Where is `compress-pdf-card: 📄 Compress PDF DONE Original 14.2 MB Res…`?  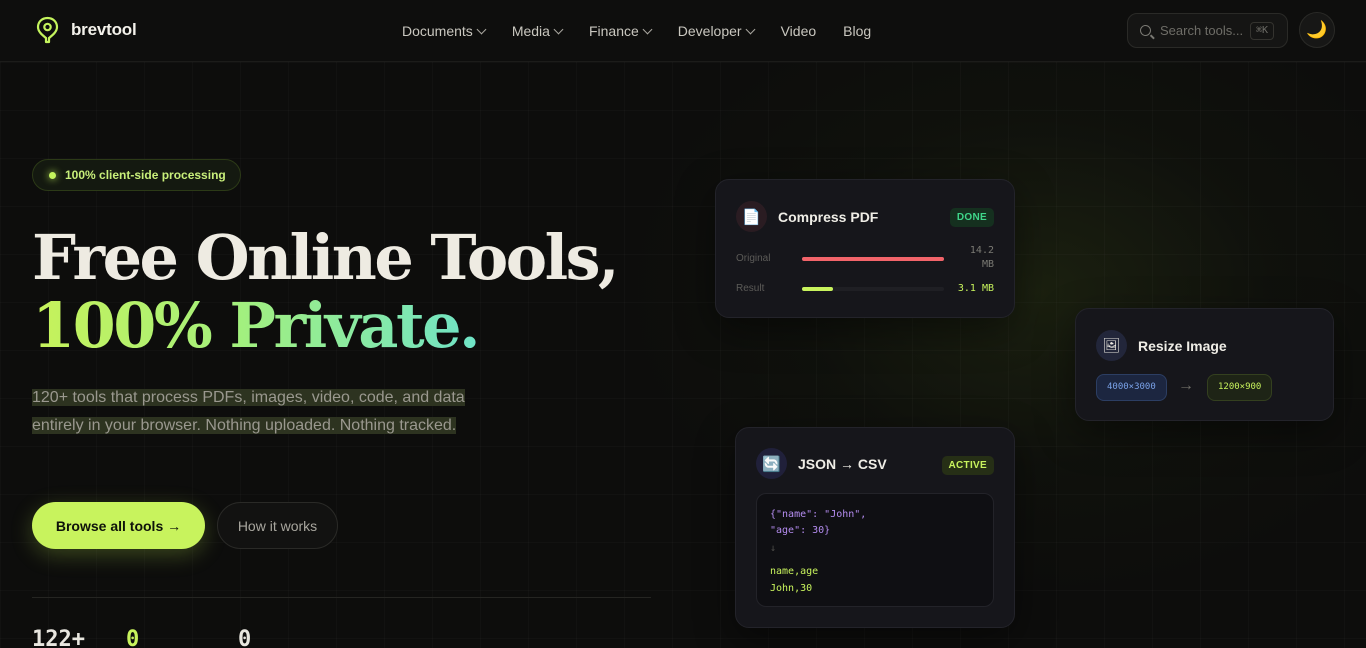
compress-pdf-card: 📄 Compress PDF DONE Original 14.2 MB Res… is located at coordinates (865, 248).